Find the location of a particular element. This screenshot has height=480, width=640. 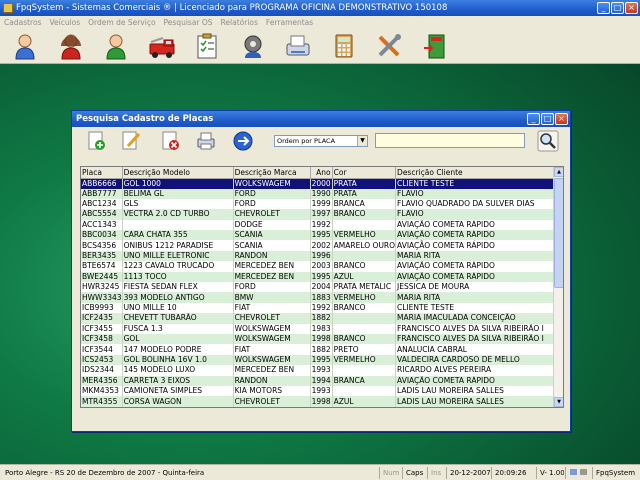

cell-cor is located at coordinates (364, 318).